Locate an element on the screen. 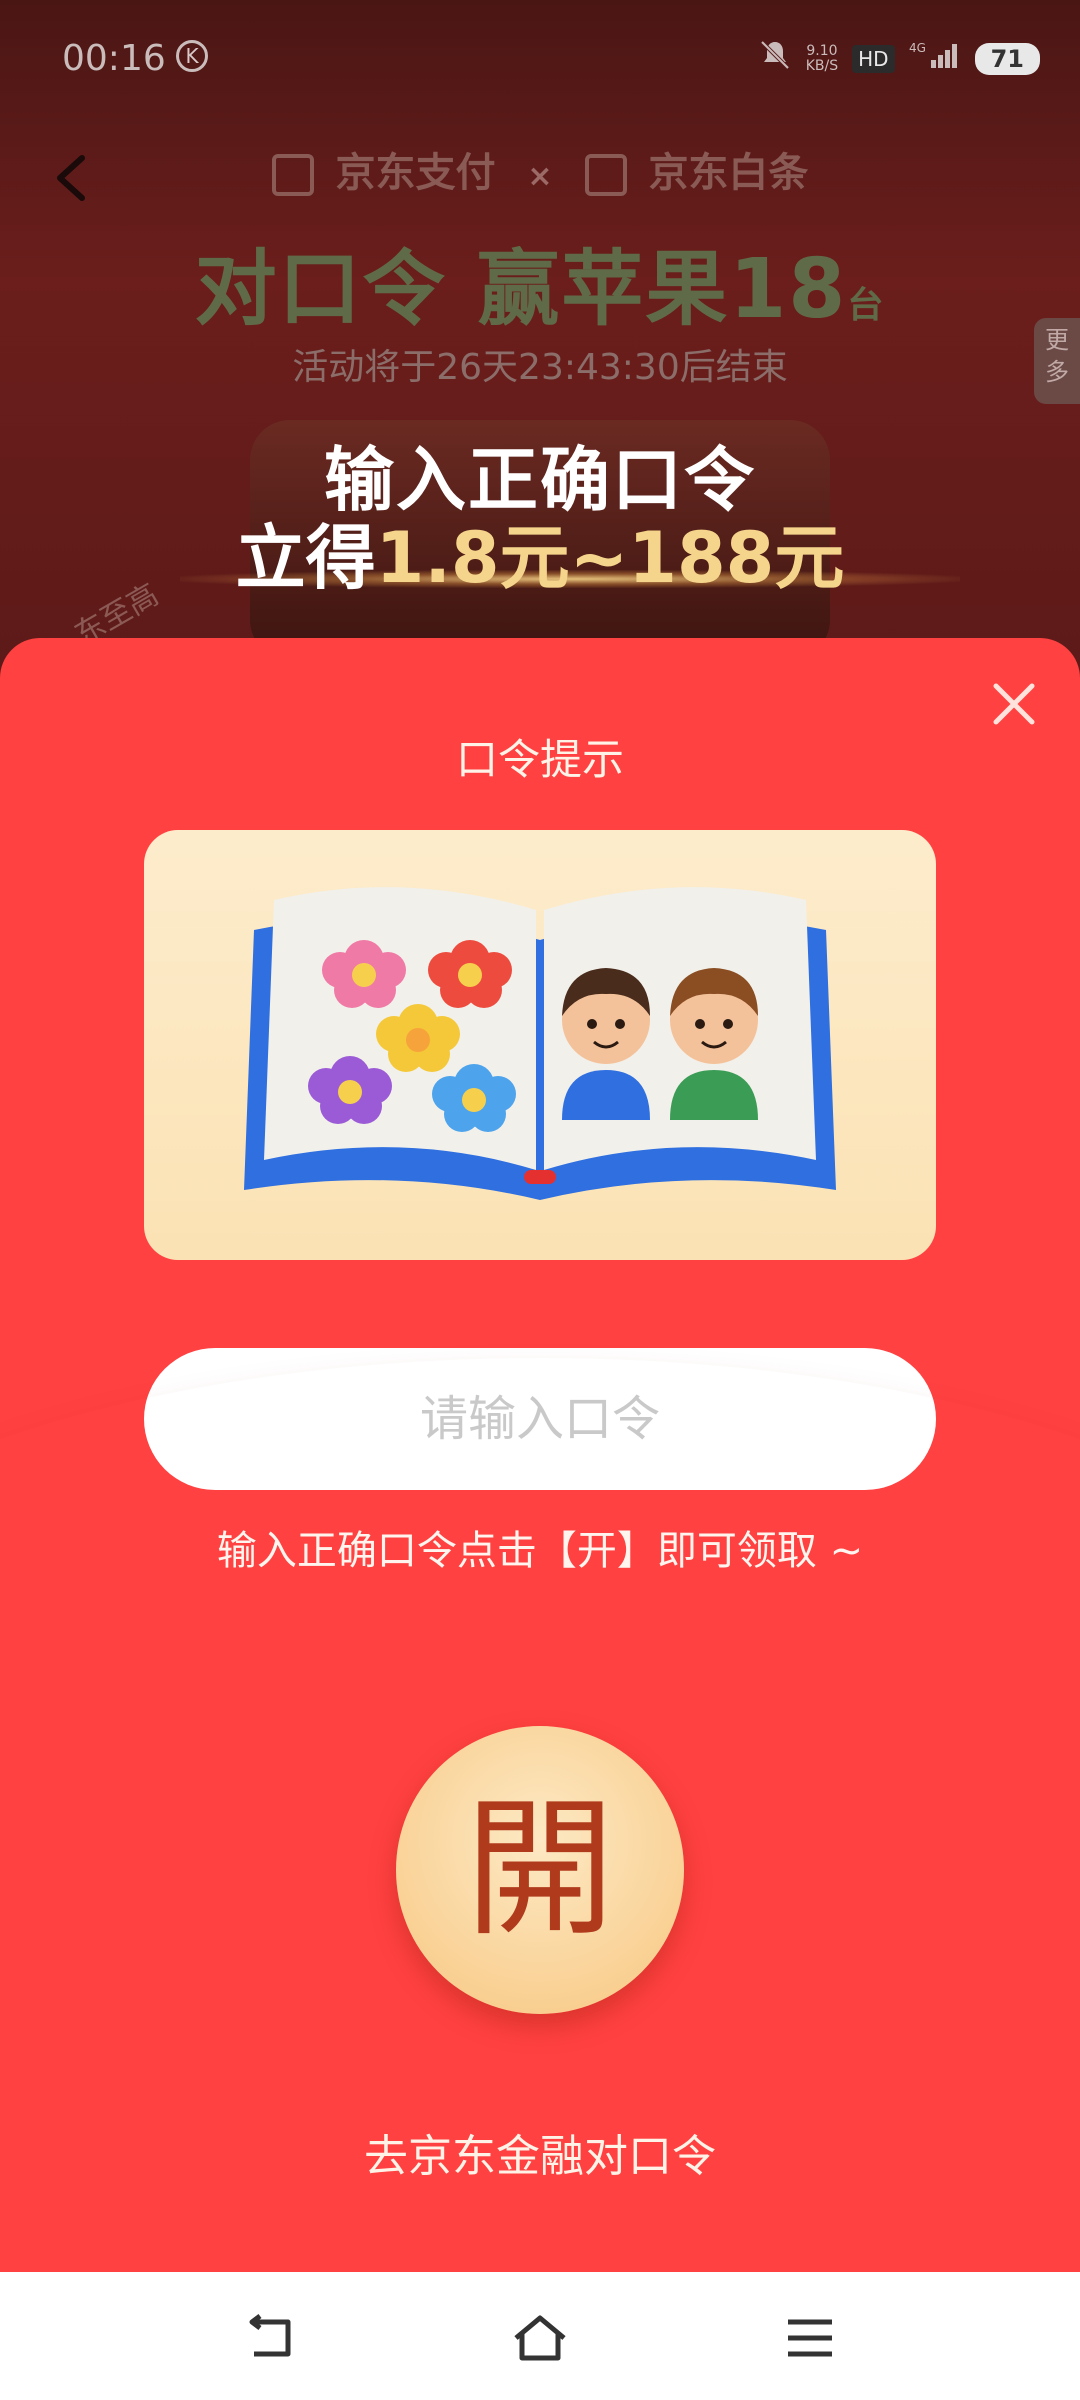 The image size is (1080, 2400). open-book-illustration is located at coordinates (540, 1043).